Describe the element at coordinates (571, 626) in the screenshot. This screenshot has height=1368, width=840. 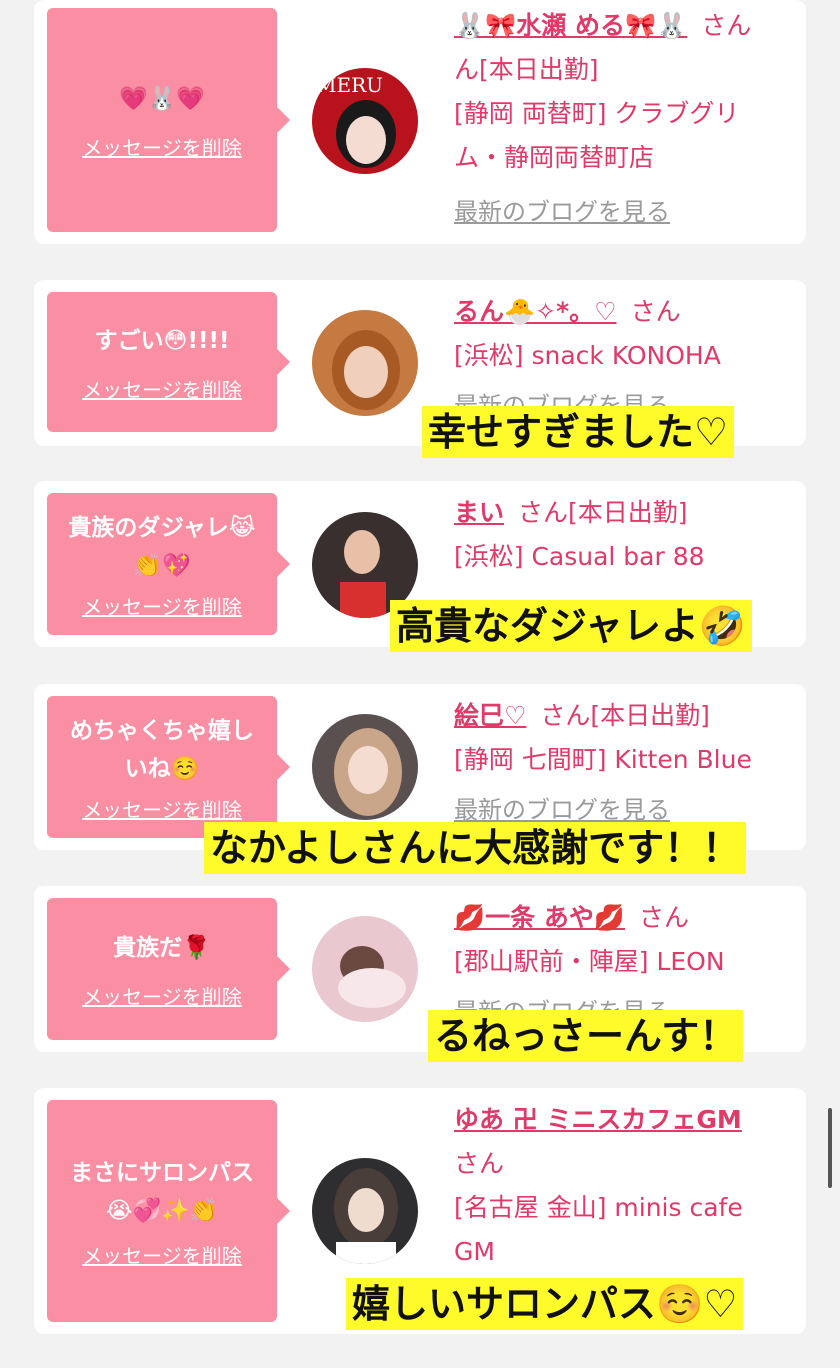
I see `caption-overlay: 高貴なダジャレよ🤣` at that location.